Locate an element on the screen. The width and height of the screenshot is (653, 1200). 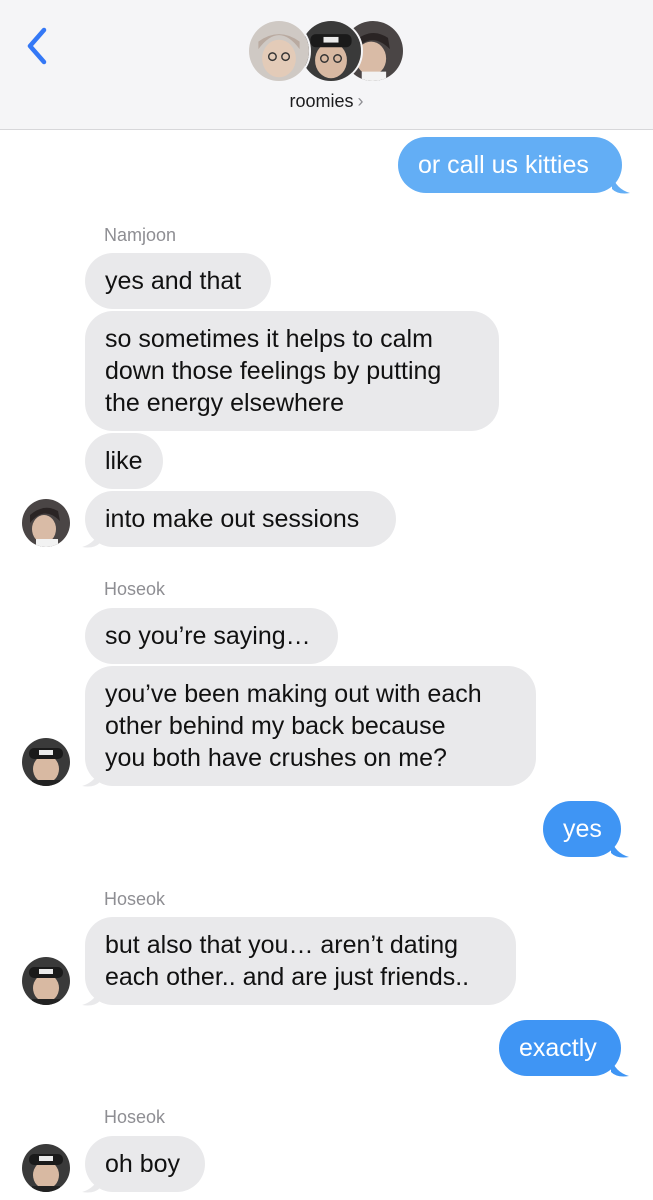
sender-name: Namjoon is located at coordinates (140, 235).